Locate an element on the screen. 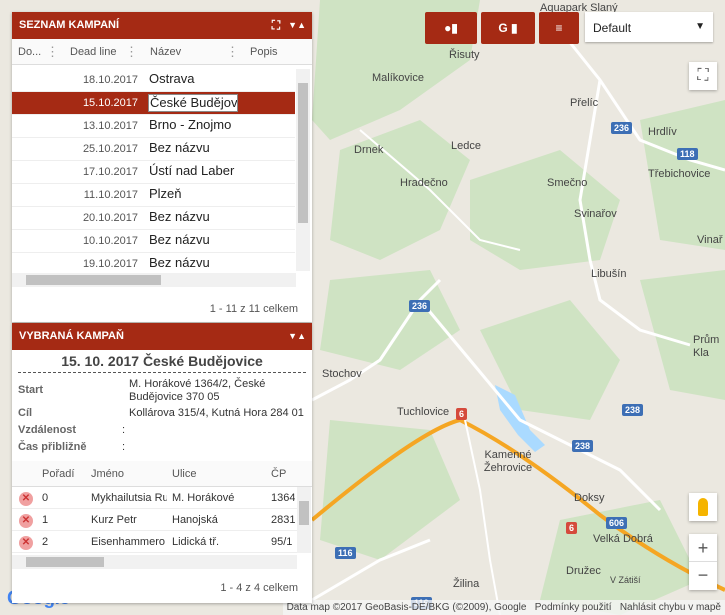 The height and width of the screenshot is (615, 725). table-row: 18.10.2017 Ostrava is located at coordinates (153, 80).